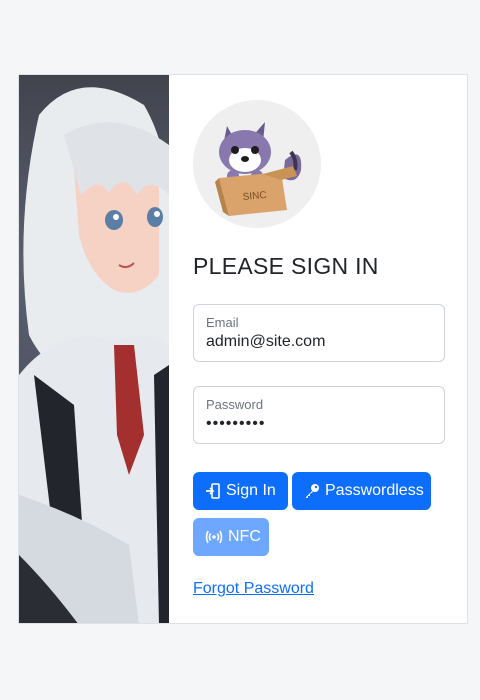 The height and width of the screenshot is (700, 480). I want to click on logo-avatar: SINC, so click(257, 164).